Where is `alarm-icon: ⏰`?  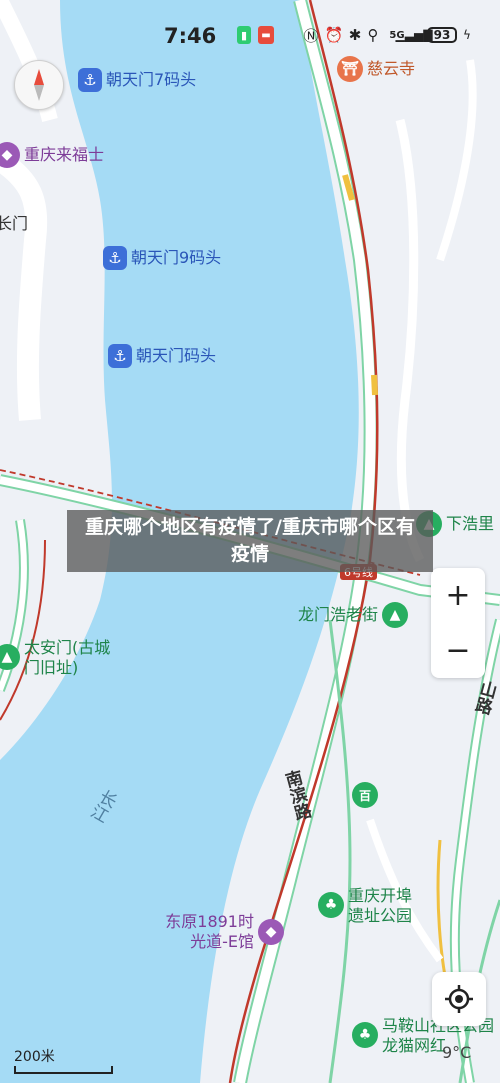
alarm-icon: ⏰ is located at coordinates (334, 35).